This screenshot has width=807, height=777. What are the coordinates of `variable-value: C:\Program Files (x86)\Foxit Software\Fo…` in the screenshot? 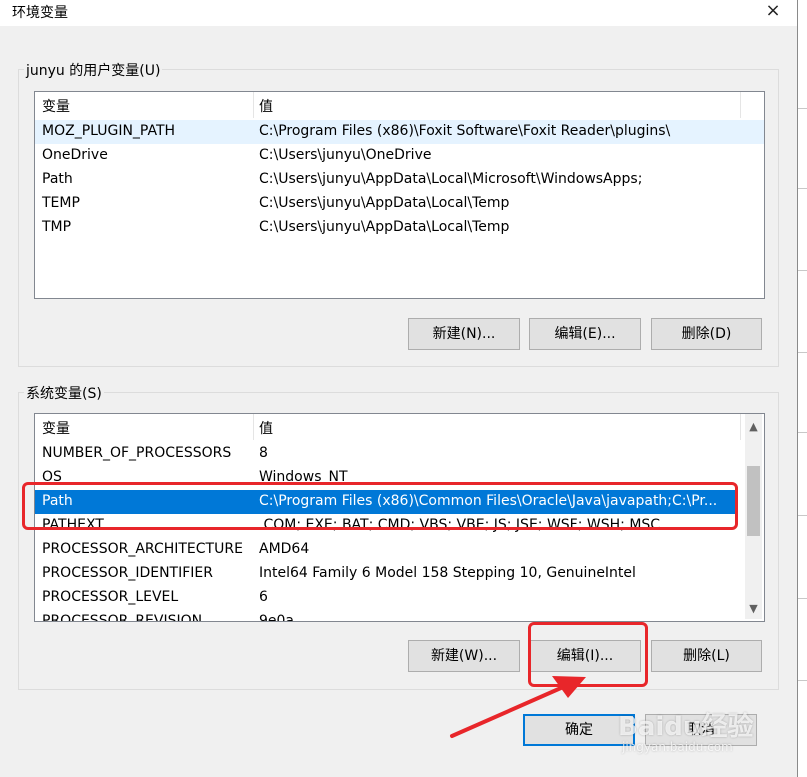 It's located at (465, 131).